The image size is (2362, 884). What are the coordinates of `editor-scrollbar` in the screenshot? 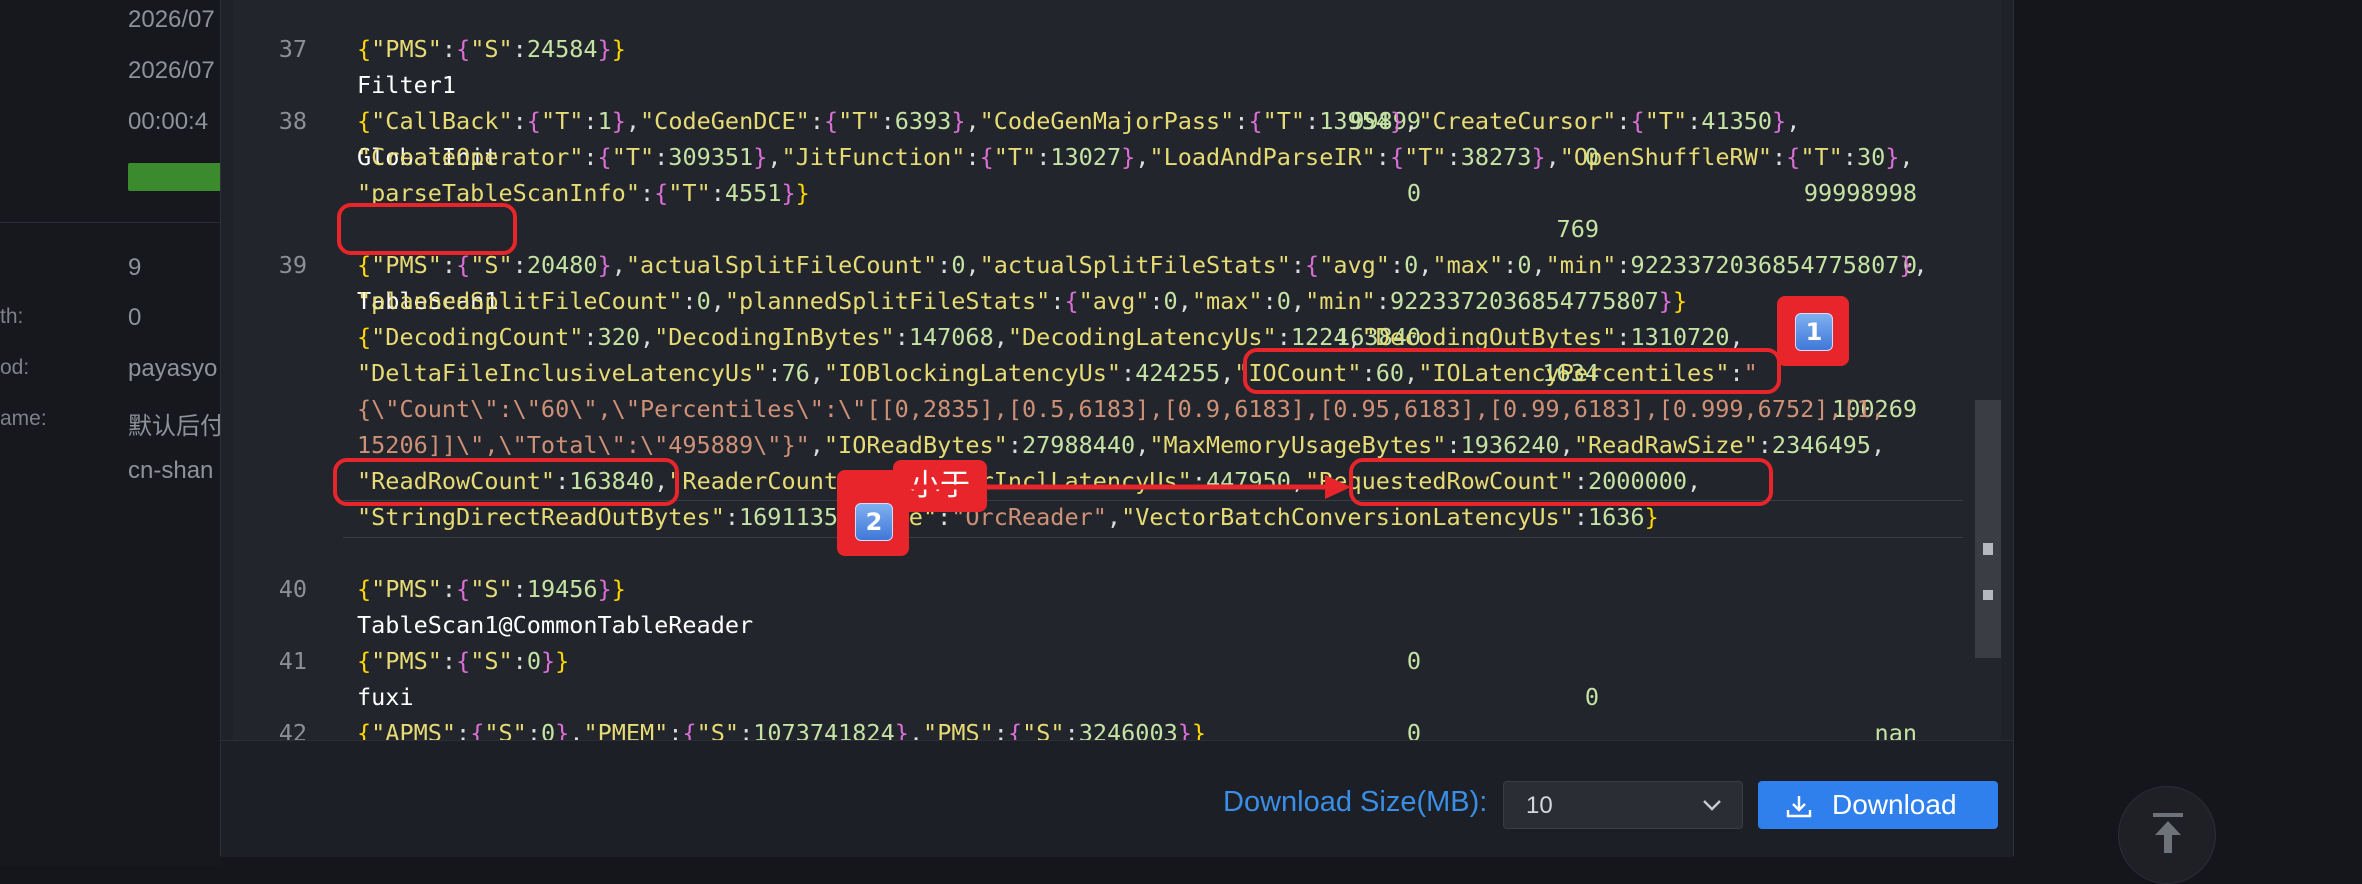 It's located at (1988, 529).